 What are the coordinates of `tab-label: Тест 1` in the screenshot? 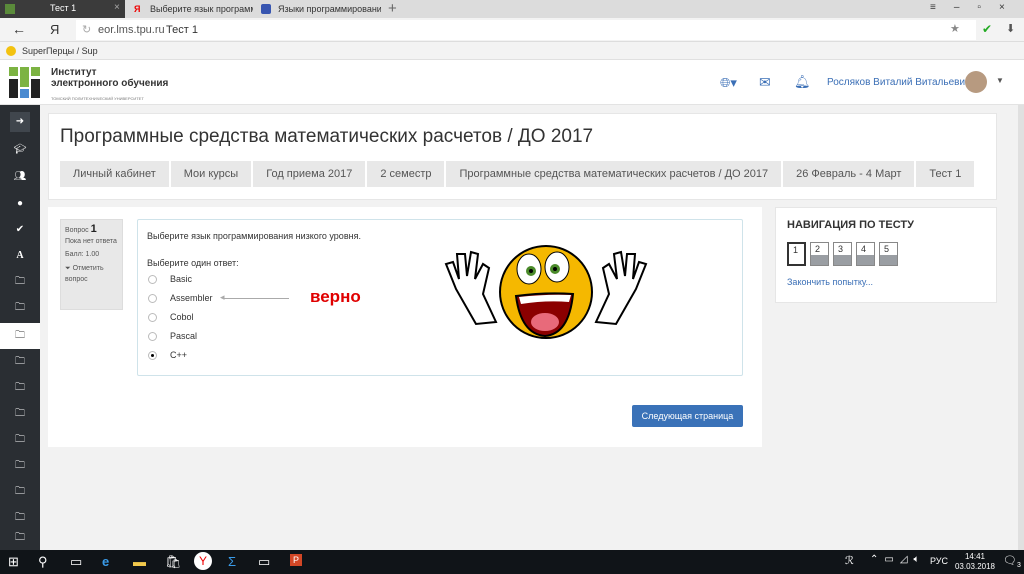 It's located at (63, 8).